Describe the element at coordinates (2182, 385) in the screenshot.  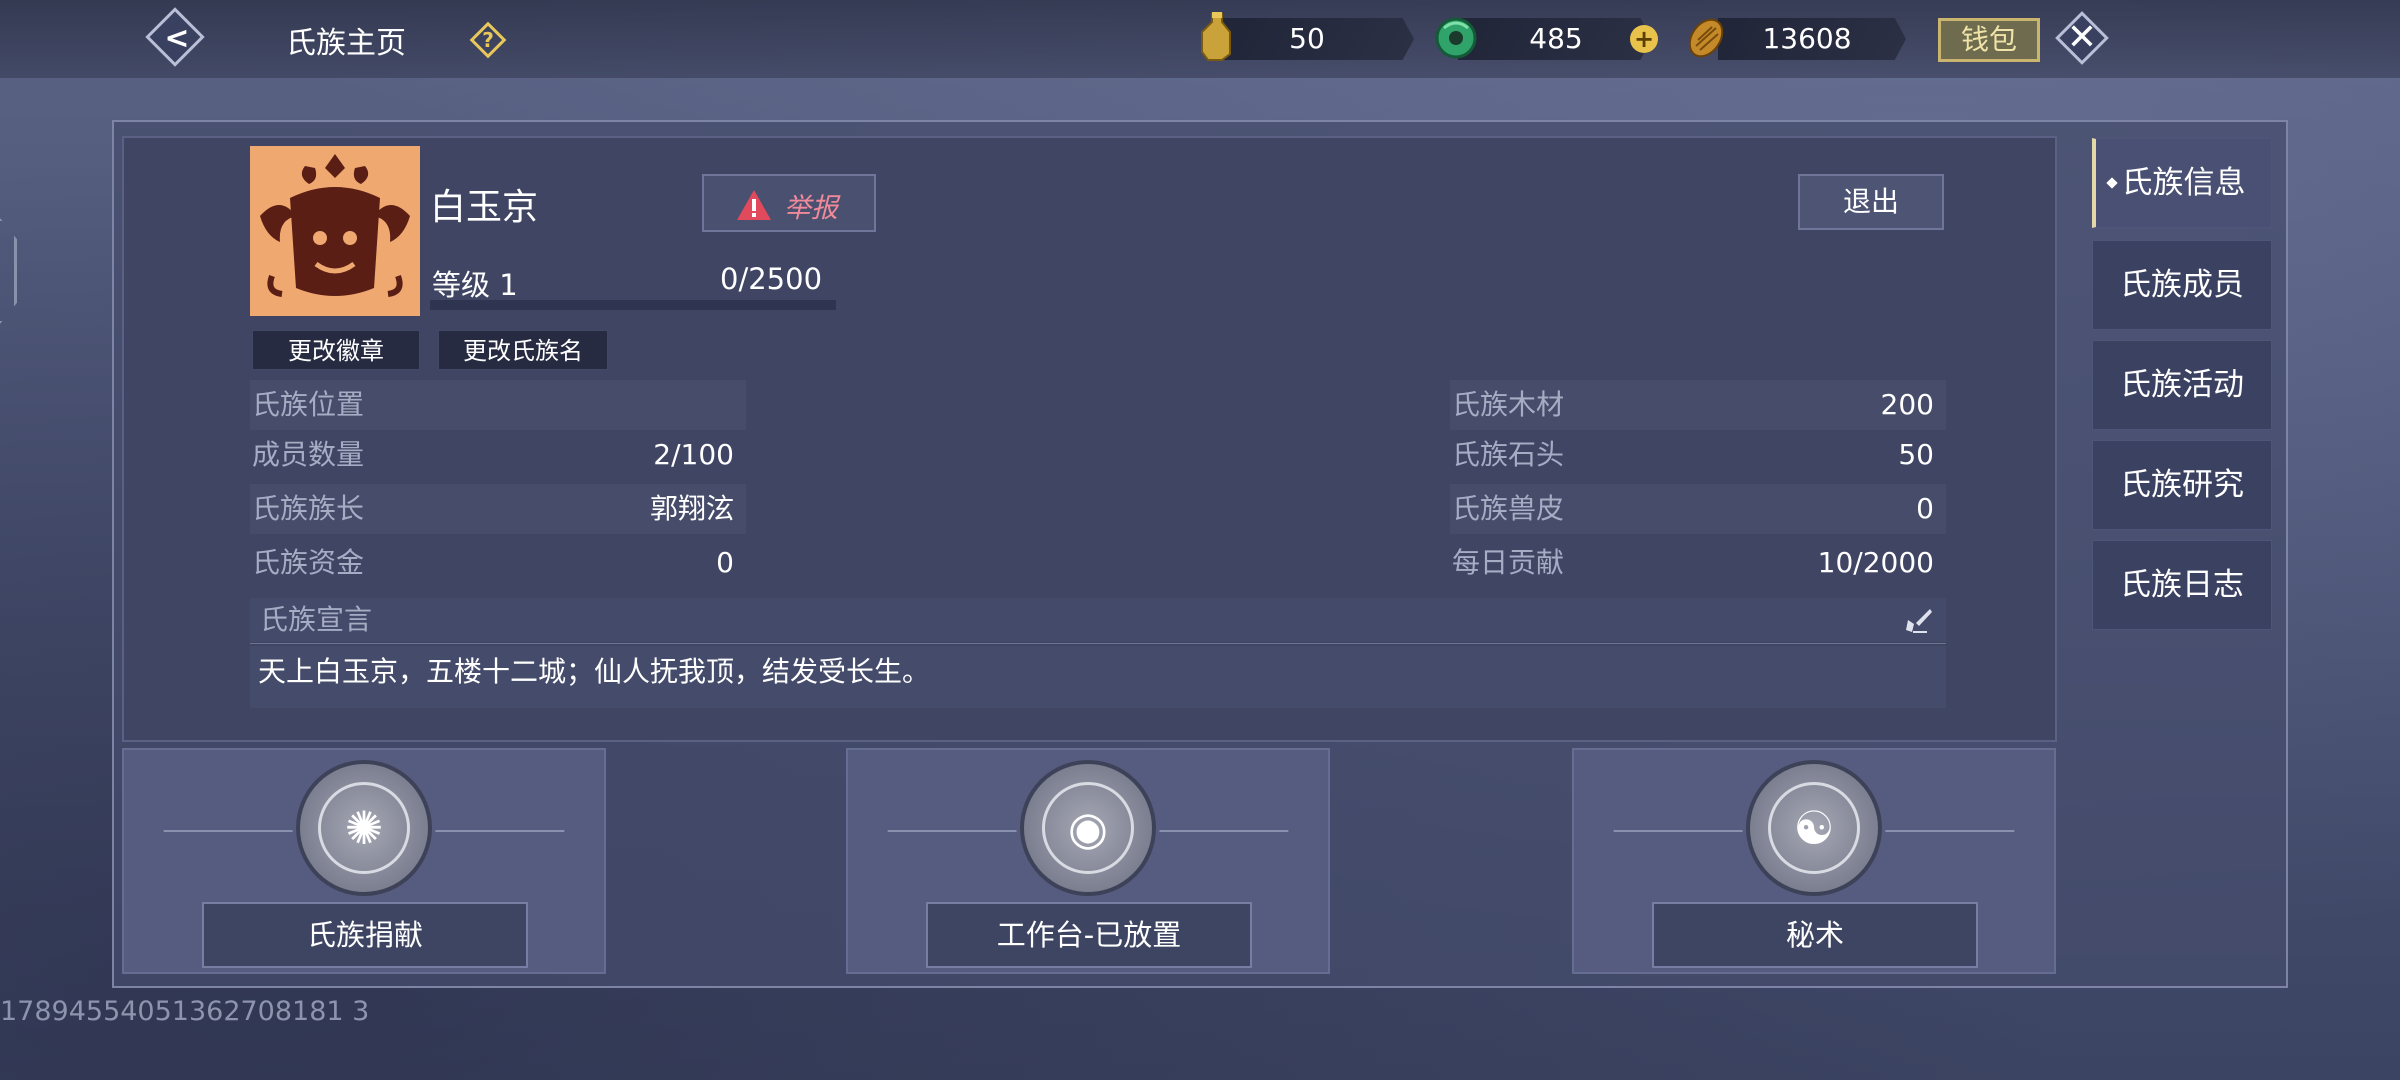
I see `tab-clan-activities: 氏族活动` at that location.